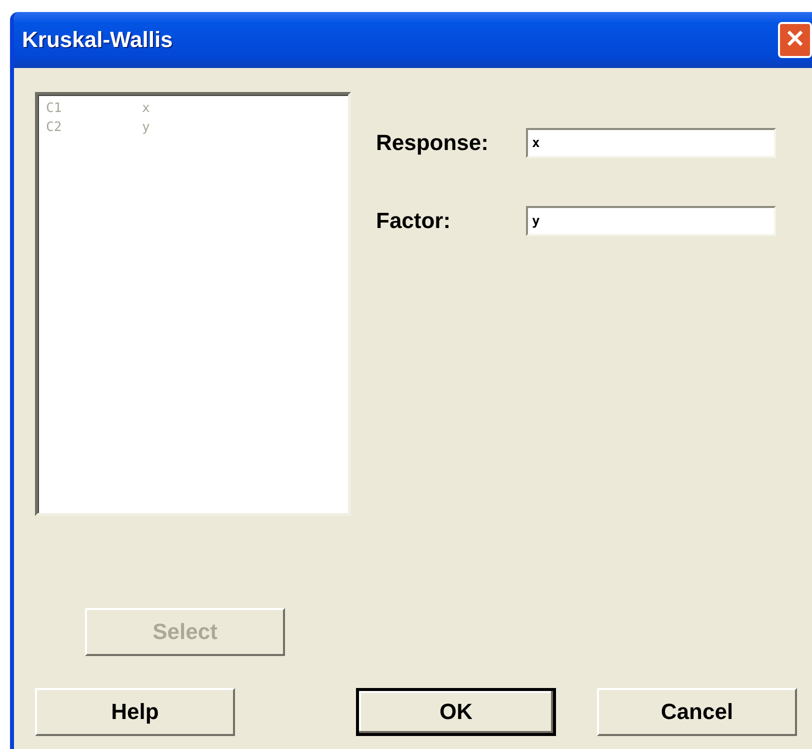  Describe the element at coordinates (135, 712) in the screenshot. I see `dialog-button: Help` at that location.